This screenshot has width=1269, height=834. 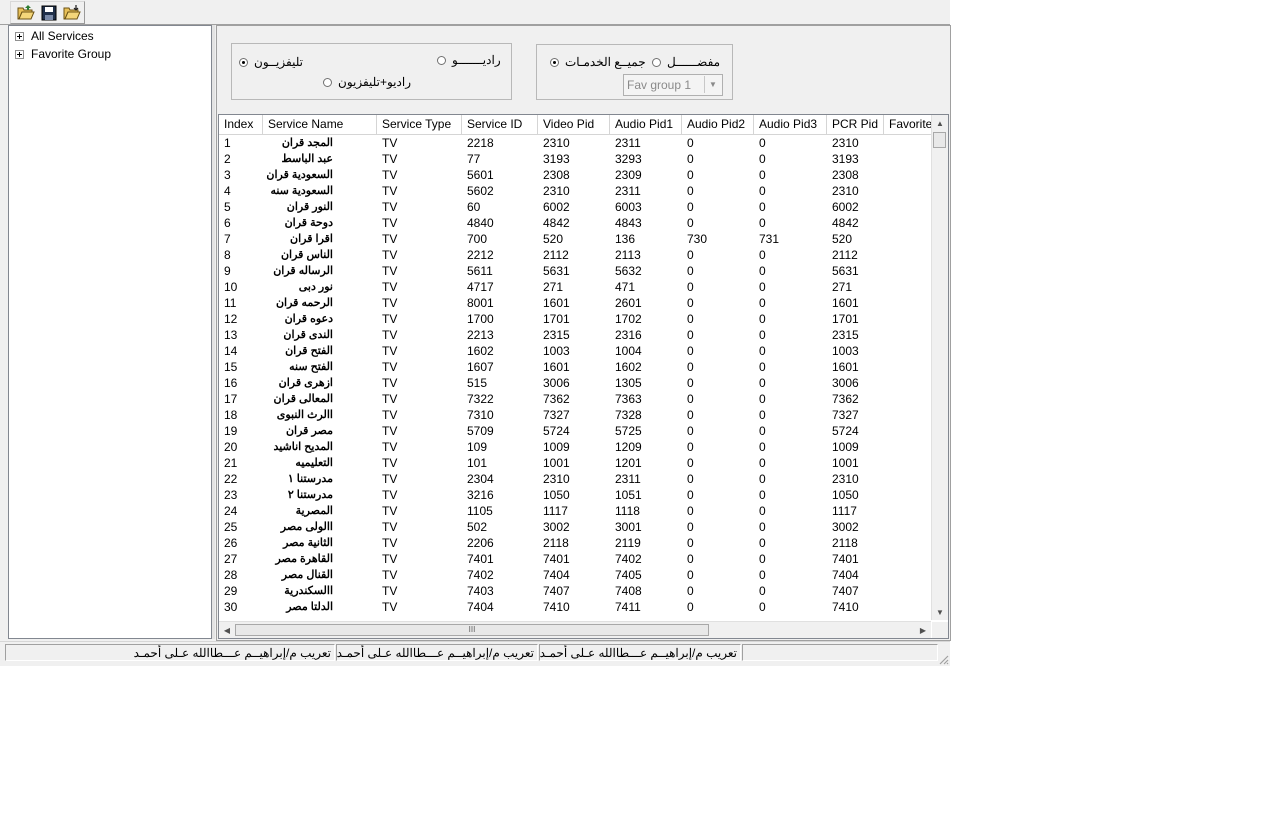 I want to click on horizontal-scrollbar: ◀ III ▶, so click(x=575, y=629).